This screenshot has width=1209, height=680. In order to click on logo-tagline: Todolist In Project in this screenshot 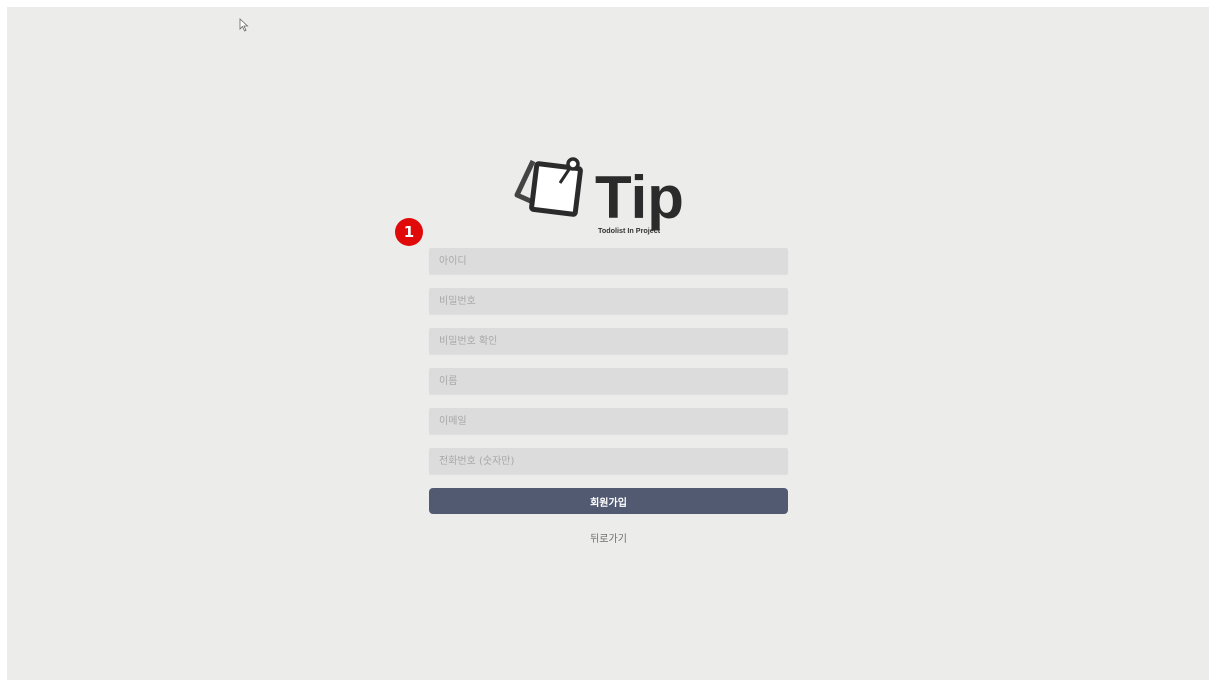, I will do `click(629, 230)`.